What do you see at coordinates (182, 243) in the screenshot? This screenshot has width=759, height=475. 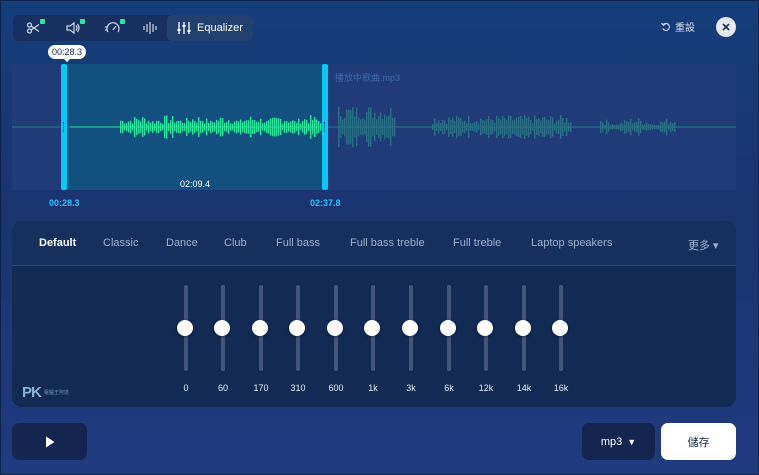 I see `preset-dance: Dance` at bounding box center [182, 243].